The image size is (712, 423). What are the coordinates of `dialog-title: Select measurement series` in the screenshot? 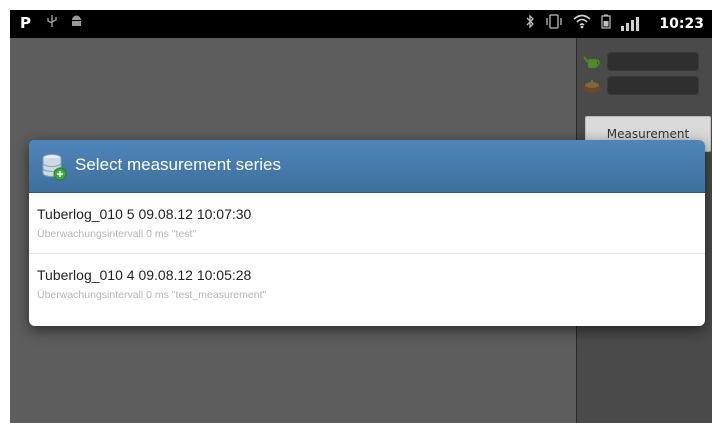 It's located at (178, 164).